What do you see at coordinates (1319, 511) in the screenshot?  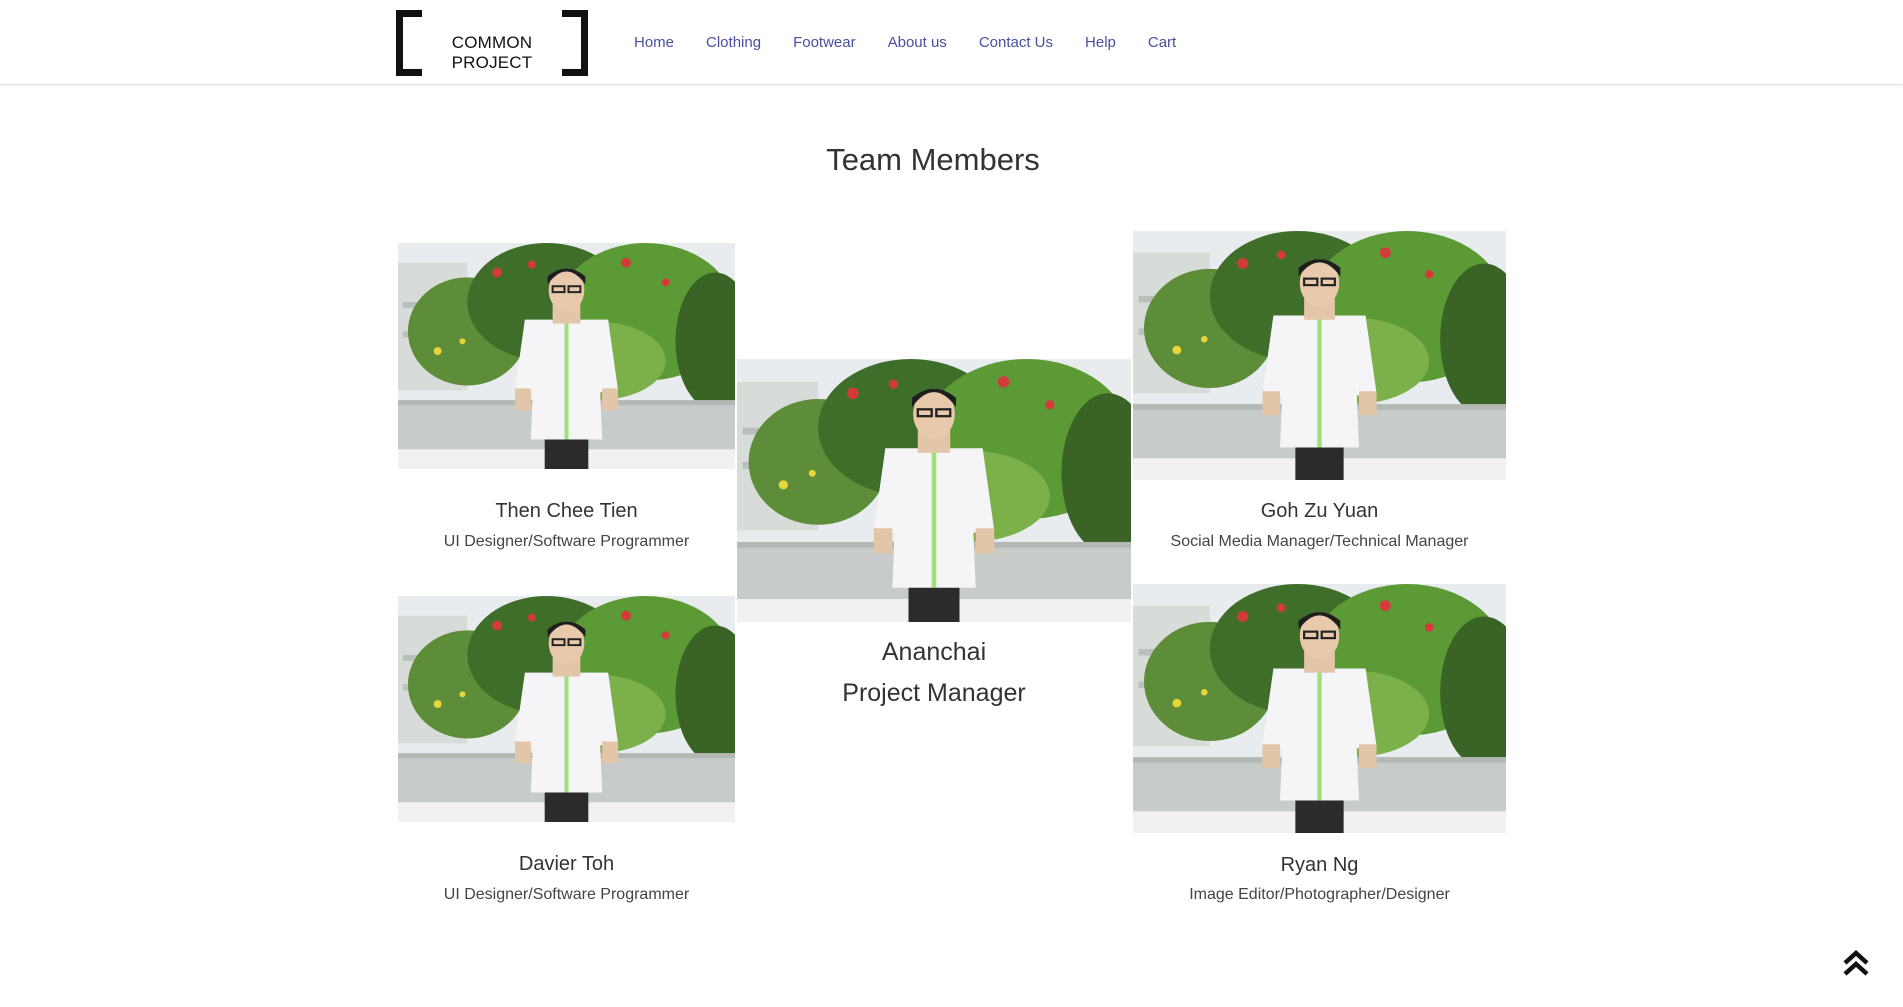 I see `member-name: Goh Zu Yuan` at bounding box center [1319, 511].